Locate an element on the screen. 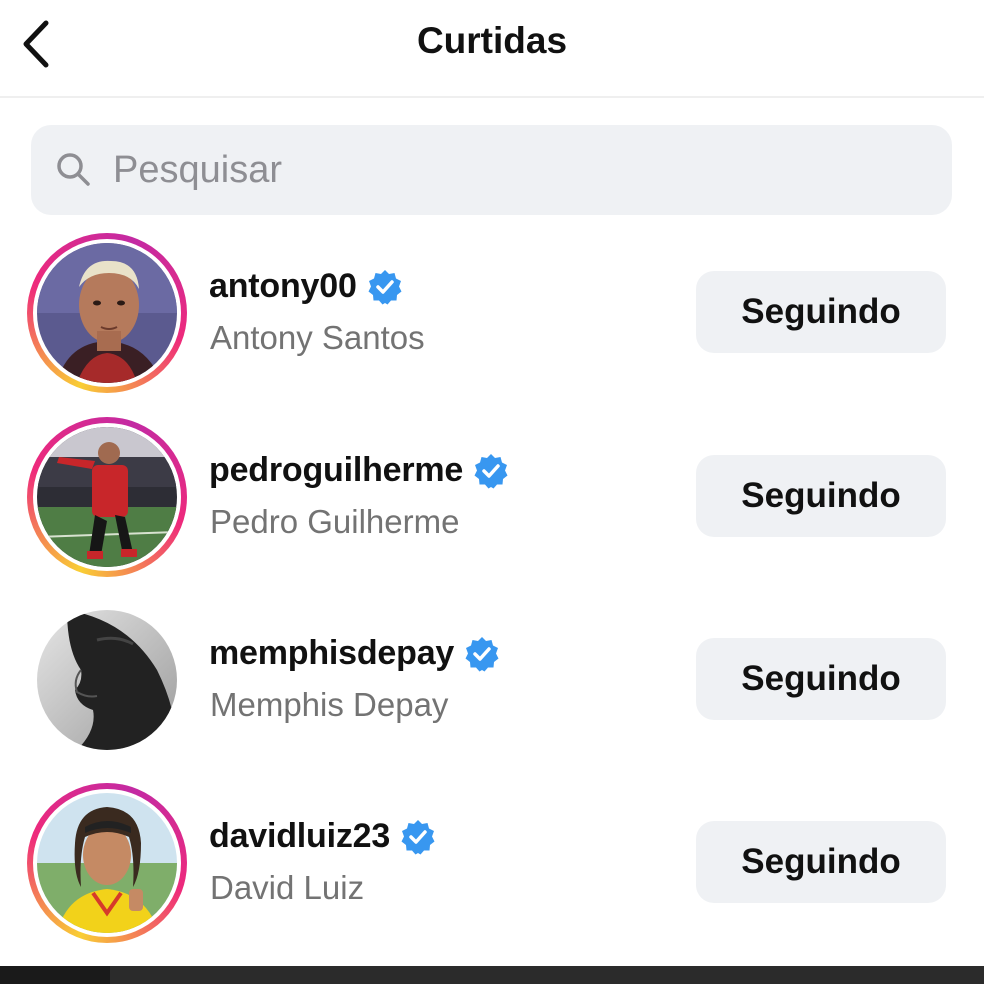  username: antony00 is located at coordinates (283, 286).